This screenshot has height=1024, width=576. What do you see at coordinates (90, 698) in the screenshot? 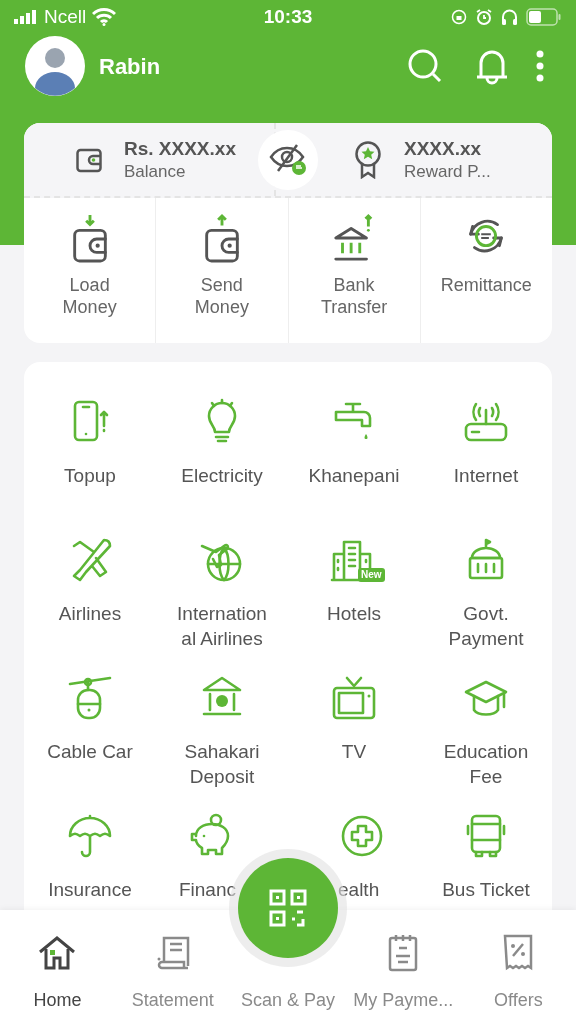
I see `cable-car-icon` at bounding box center [90, 698].